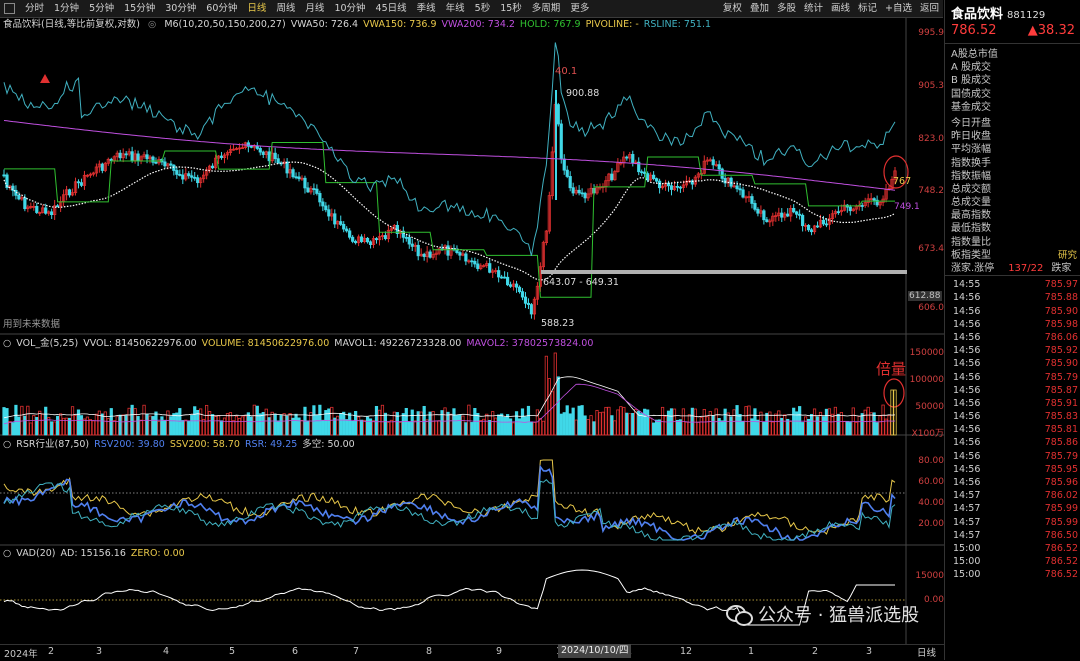 Image resolution: width=1080 pixels, height=661 pixels. I want to click on tick-time: 15:00, so click(967, 548).